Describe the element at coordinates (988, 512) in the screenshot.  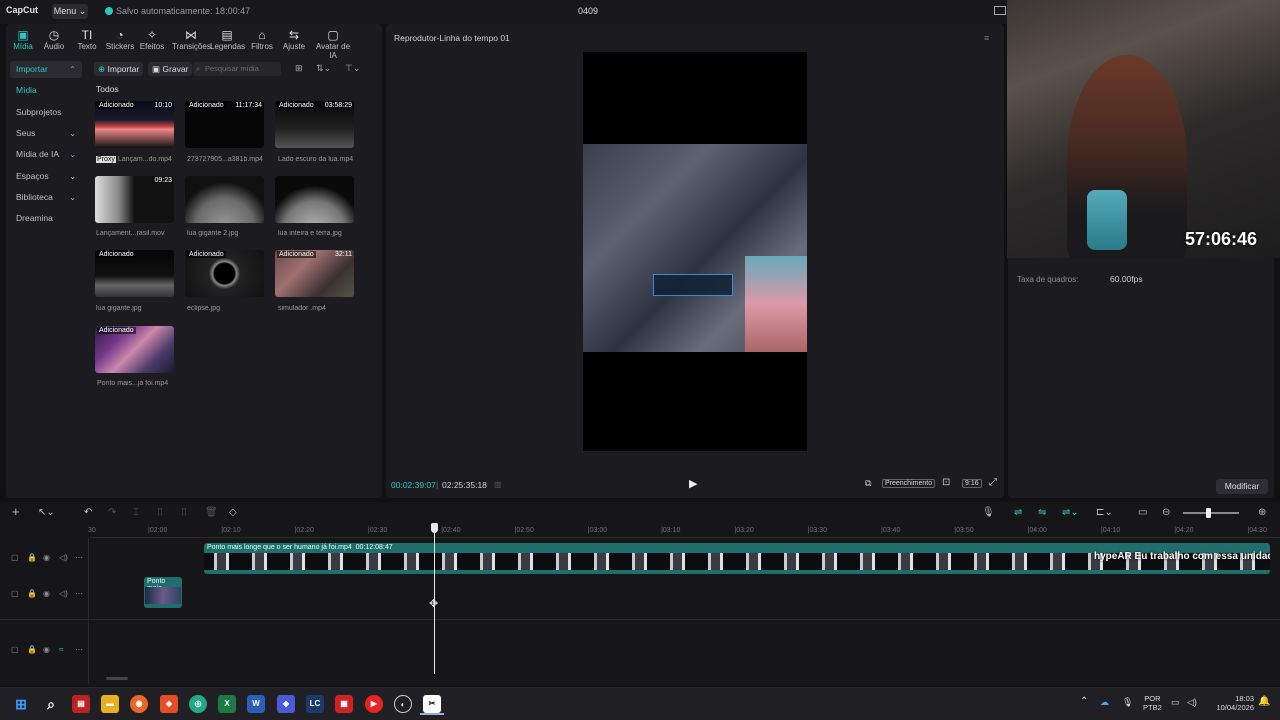
I see `microphone-icon: 🎙` at that location.